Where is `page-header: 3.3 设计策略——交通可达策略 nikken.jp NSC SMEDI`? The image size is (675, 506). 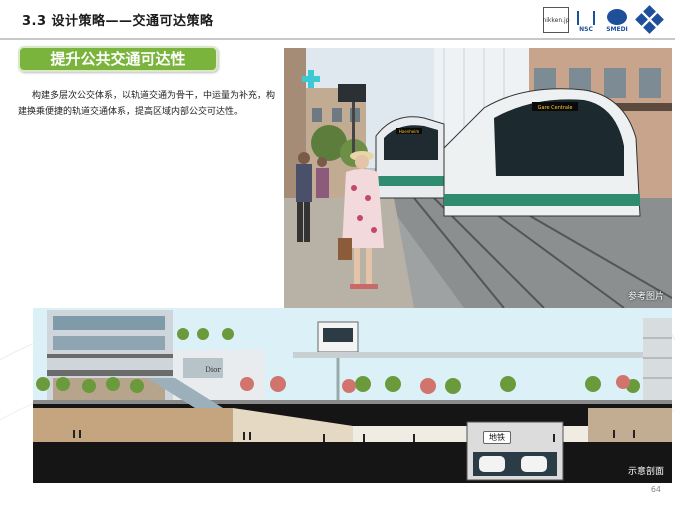
page-header: 3.3 设计策略——交通可达策略 nikken.jp NSC SMEDI is located at coordinates (337, 20).